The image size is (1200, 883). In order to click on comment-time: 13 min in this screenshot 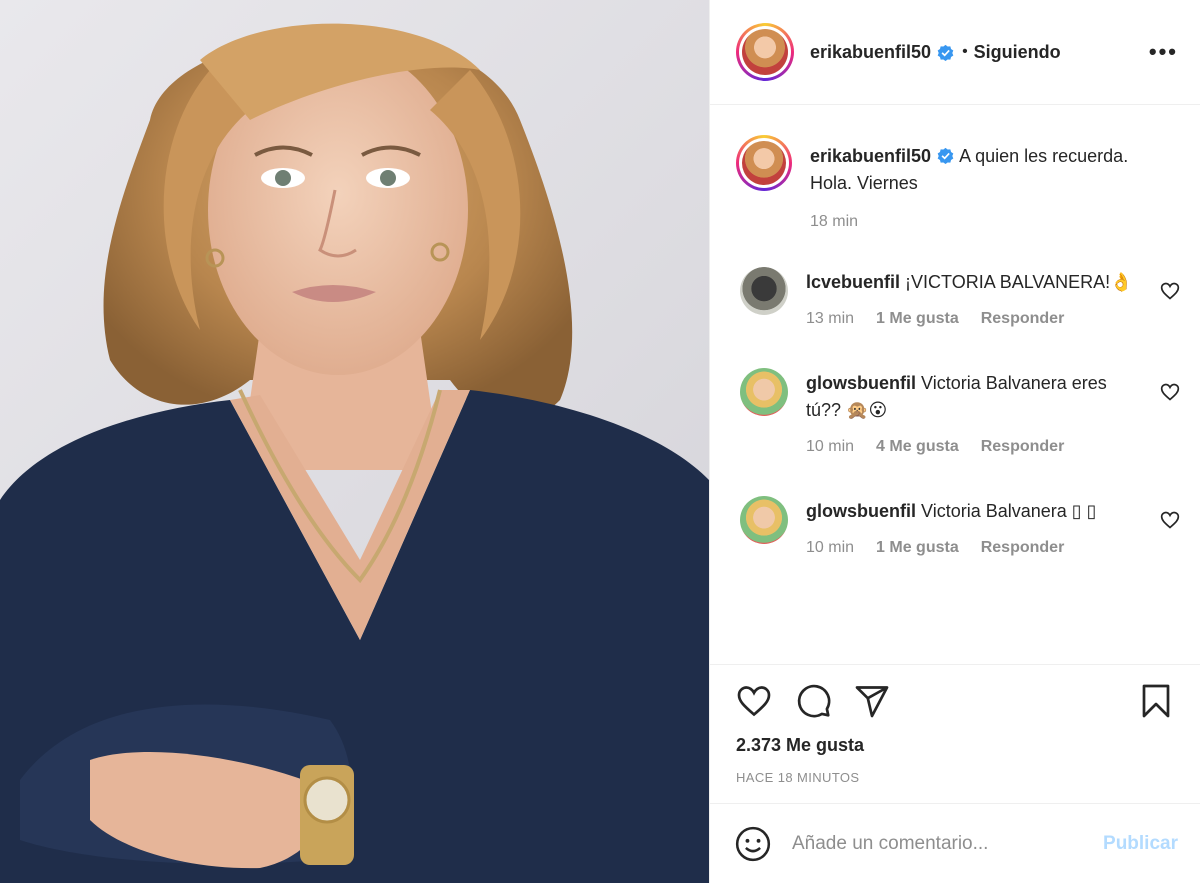, I will do `click(830, 319)`.